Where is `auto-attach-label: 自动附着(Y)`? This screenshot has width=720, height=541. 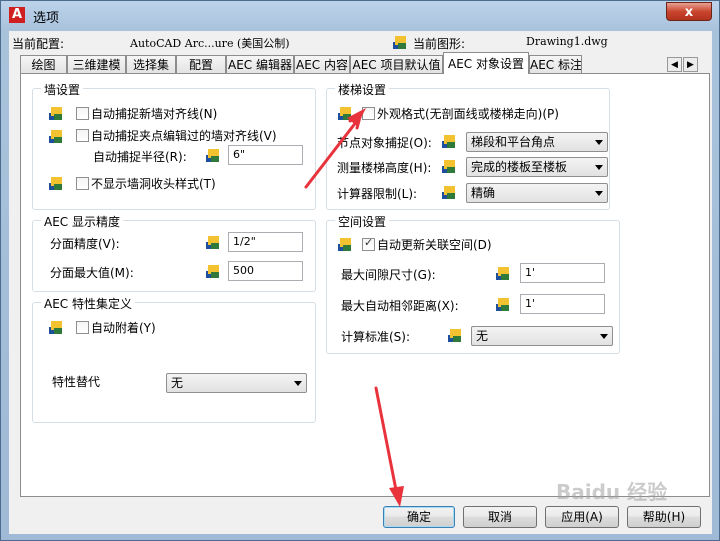 auto-attach-label: 自动附着(Y) is located at coordinates (123, 328).